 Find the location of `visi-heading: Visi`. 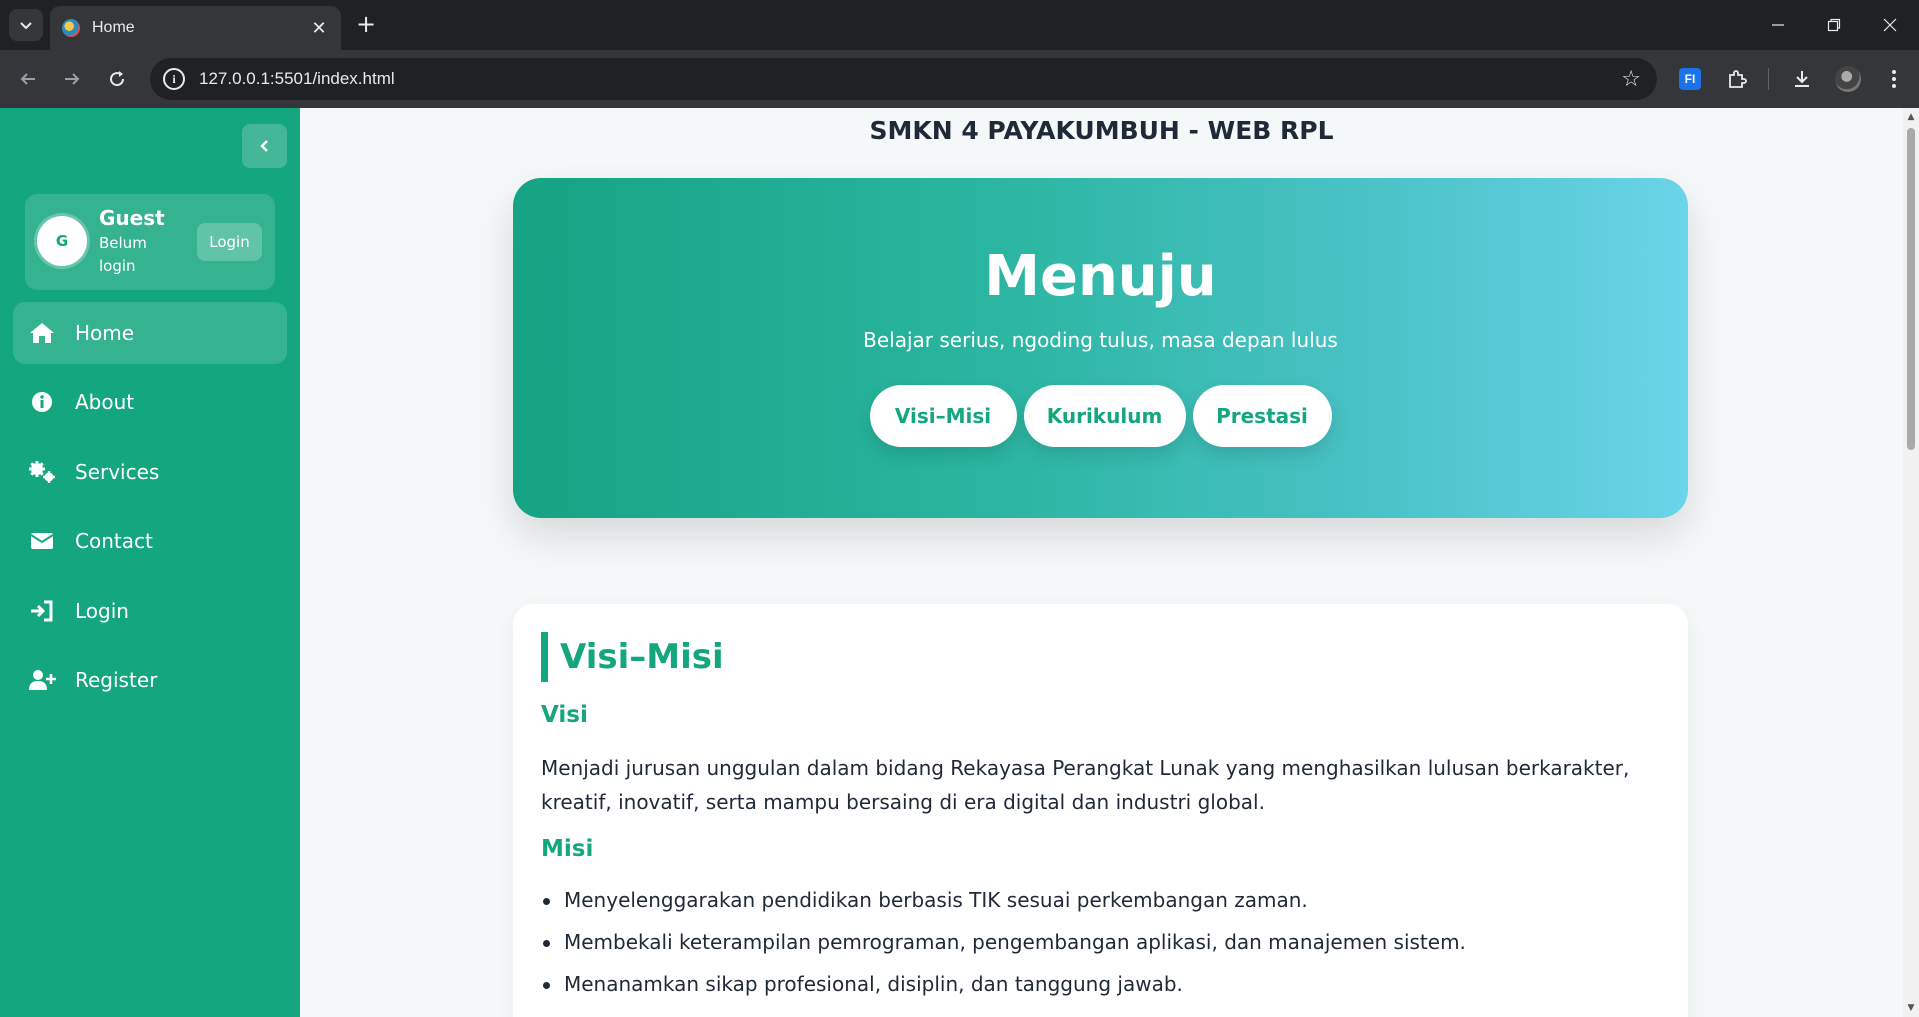

visi-heading: Visi is located at coordinates (564, 715).